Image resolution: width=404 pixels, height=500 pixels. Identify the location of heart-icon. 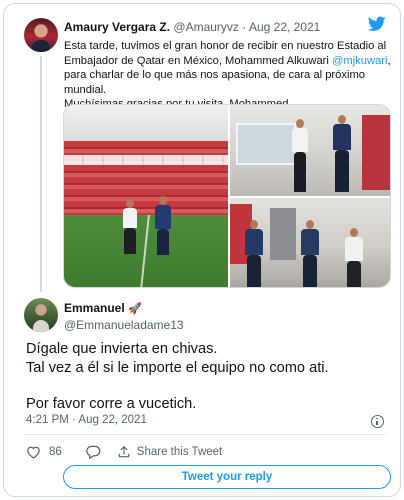
(33, 452).